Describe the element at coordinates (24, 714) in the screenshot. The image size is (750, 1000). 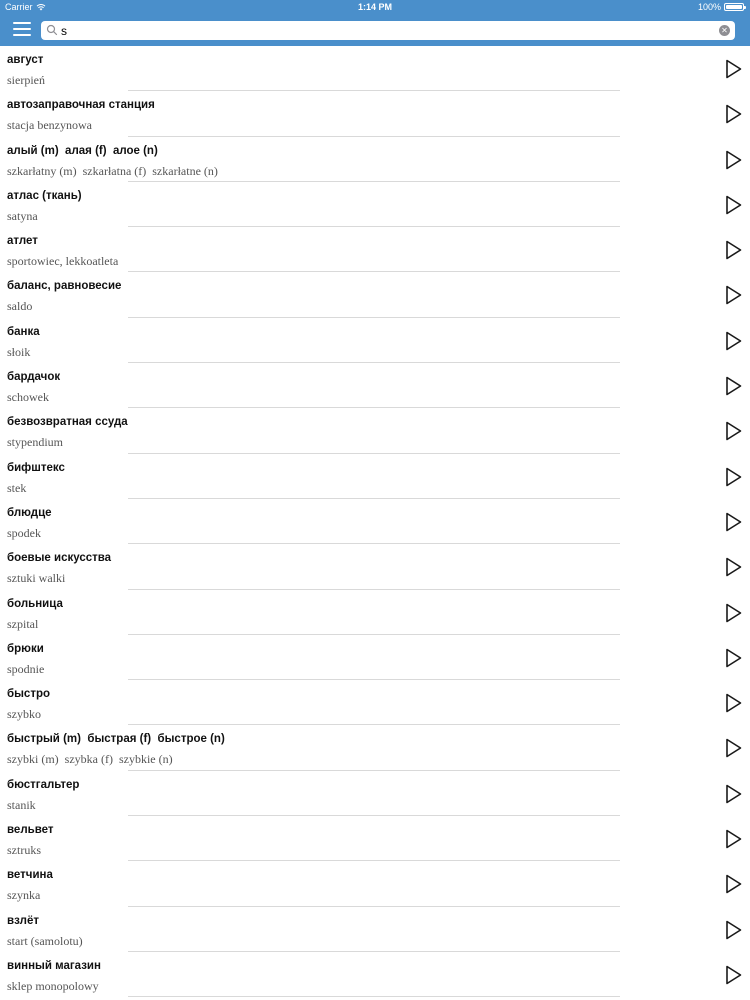
I see `entry-translation: szybko` at that location.